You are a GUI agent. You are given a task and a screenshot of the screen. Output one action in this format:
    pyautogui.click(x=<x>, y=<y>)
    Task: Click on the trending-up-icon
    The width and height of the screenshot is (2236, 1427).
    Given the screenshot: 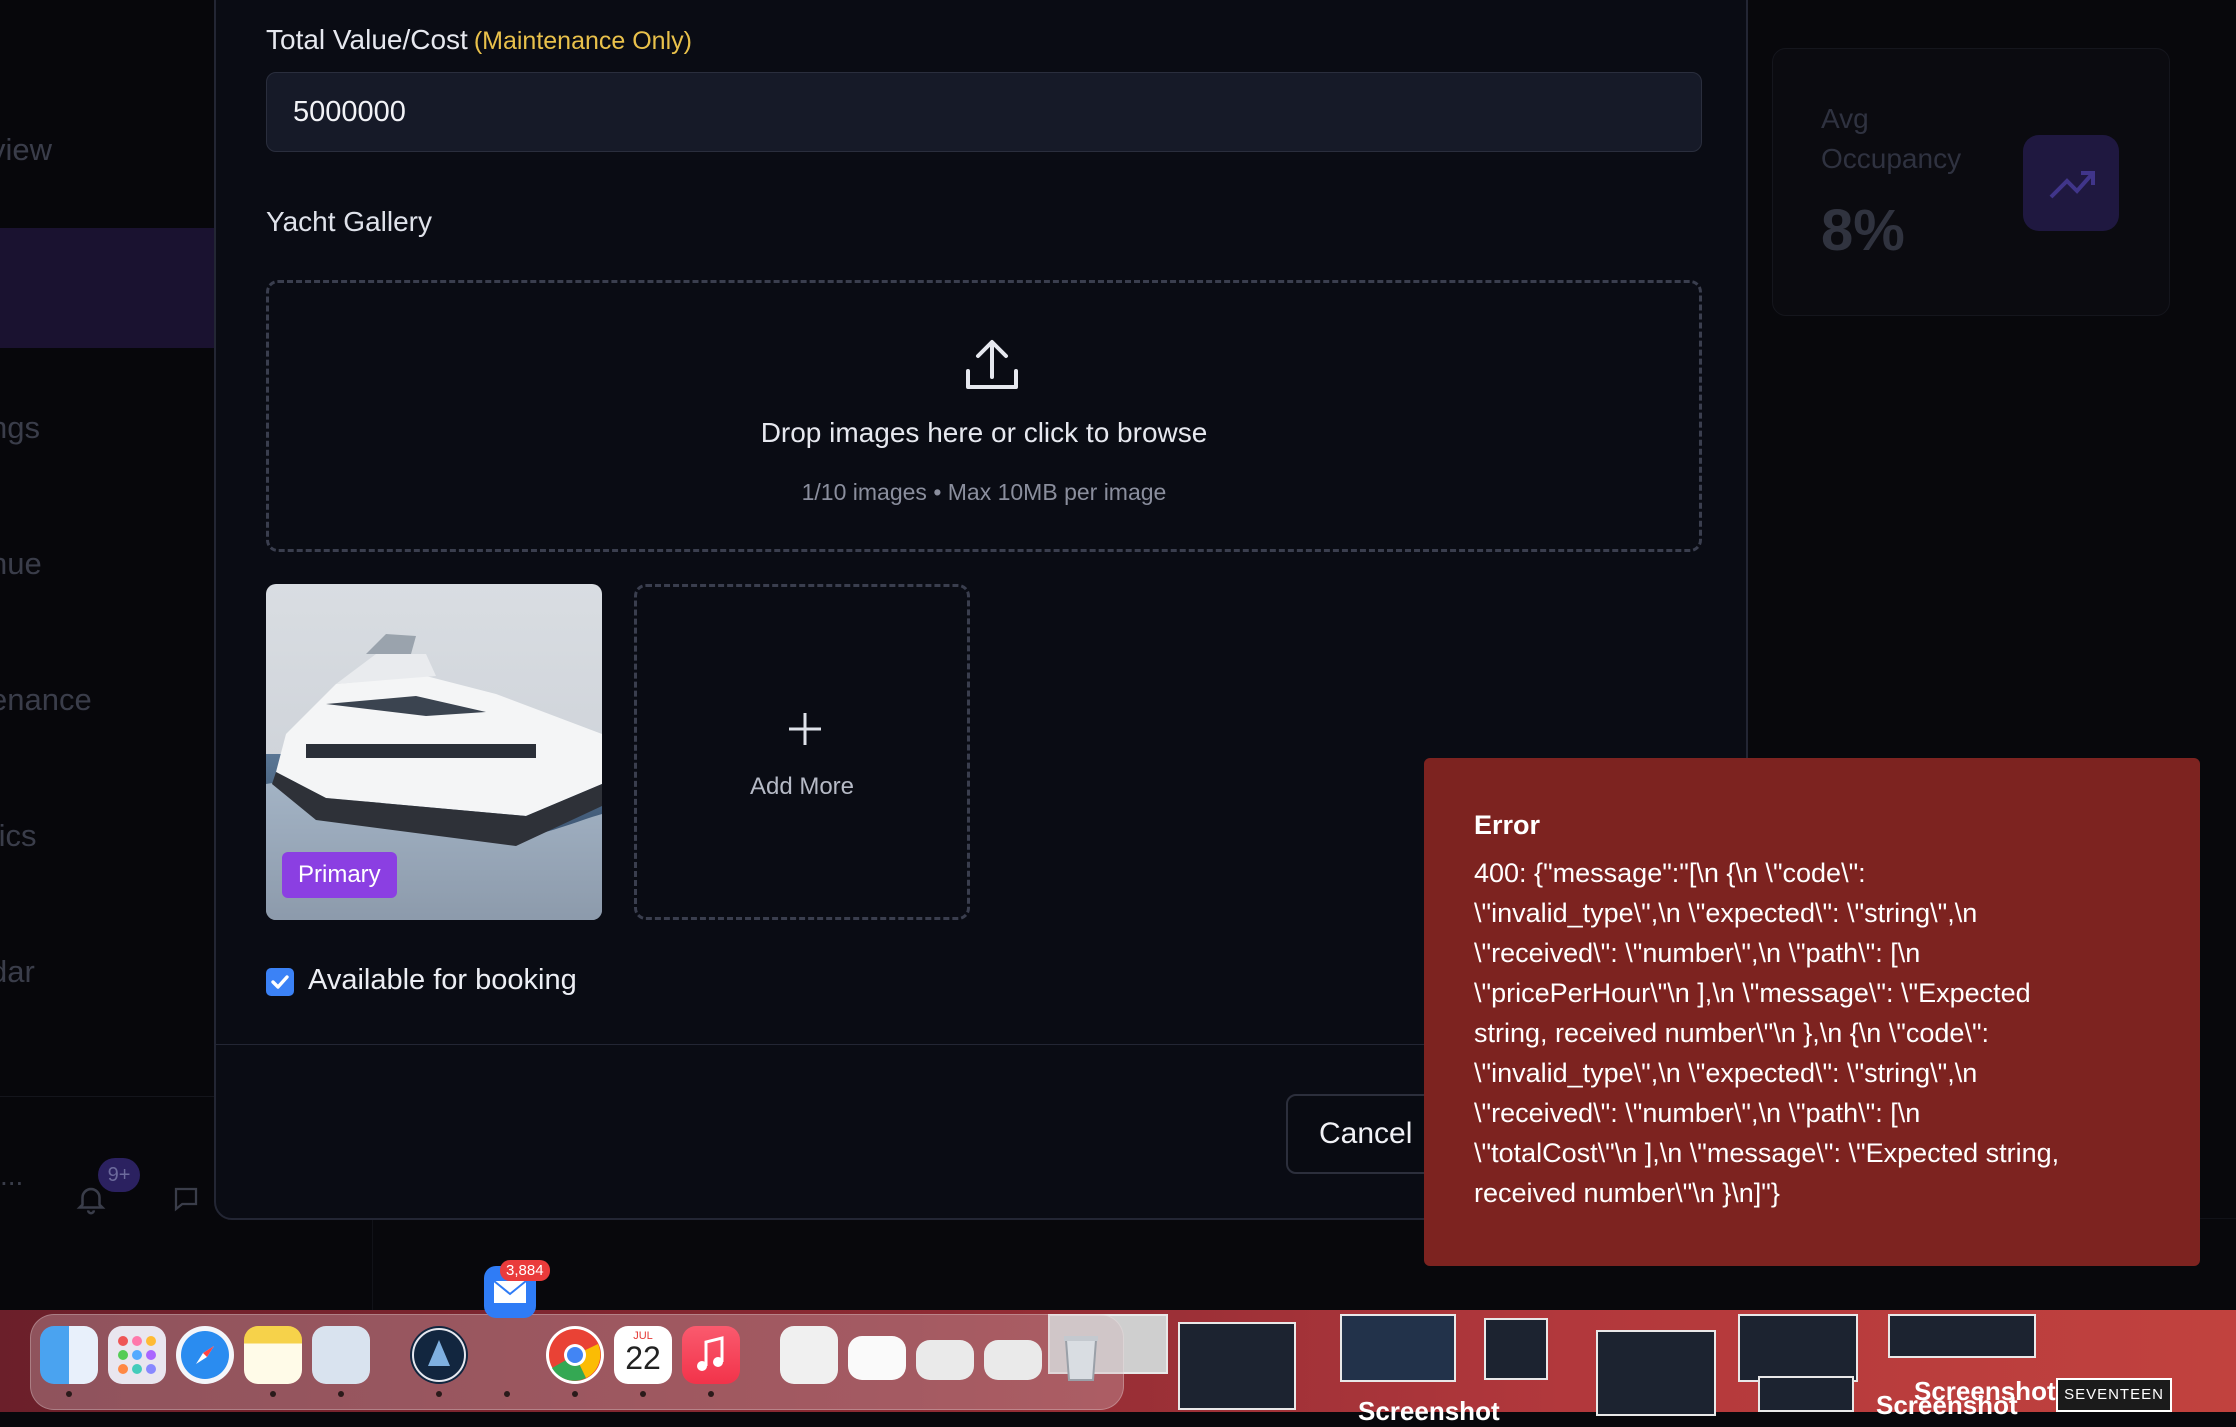 What is the action you would take?
    pyautogui.click(x=2071, y=183)
    